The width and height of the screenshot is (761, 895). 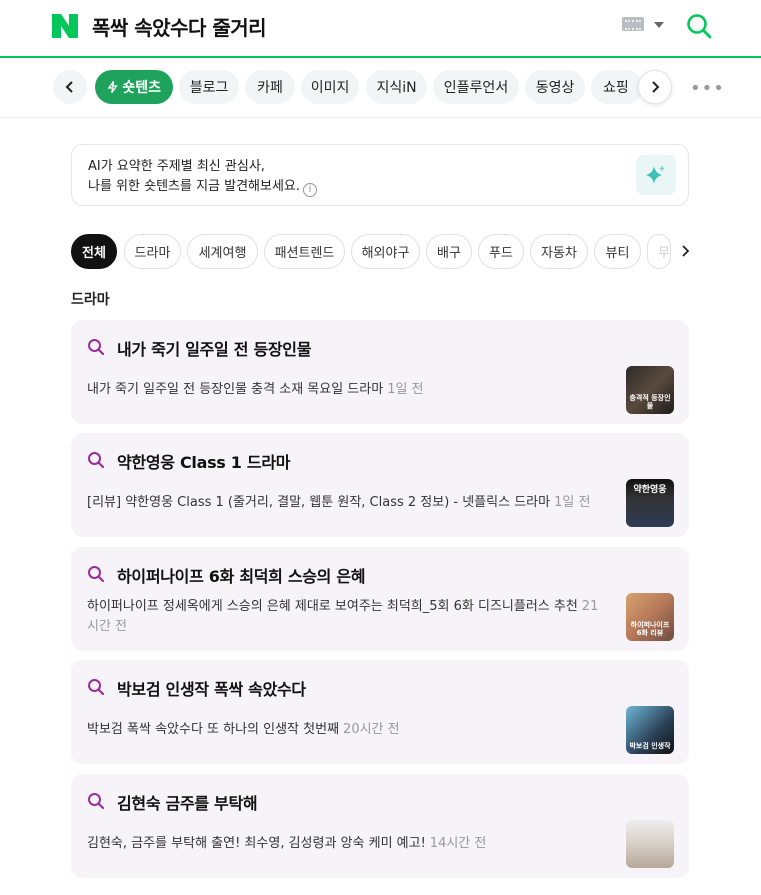 What do you see at coordinates (380, 29) in the screenshot?
I see `search-header: 폭싹 속았수다 줄거리` at bounding box center [380, 29].